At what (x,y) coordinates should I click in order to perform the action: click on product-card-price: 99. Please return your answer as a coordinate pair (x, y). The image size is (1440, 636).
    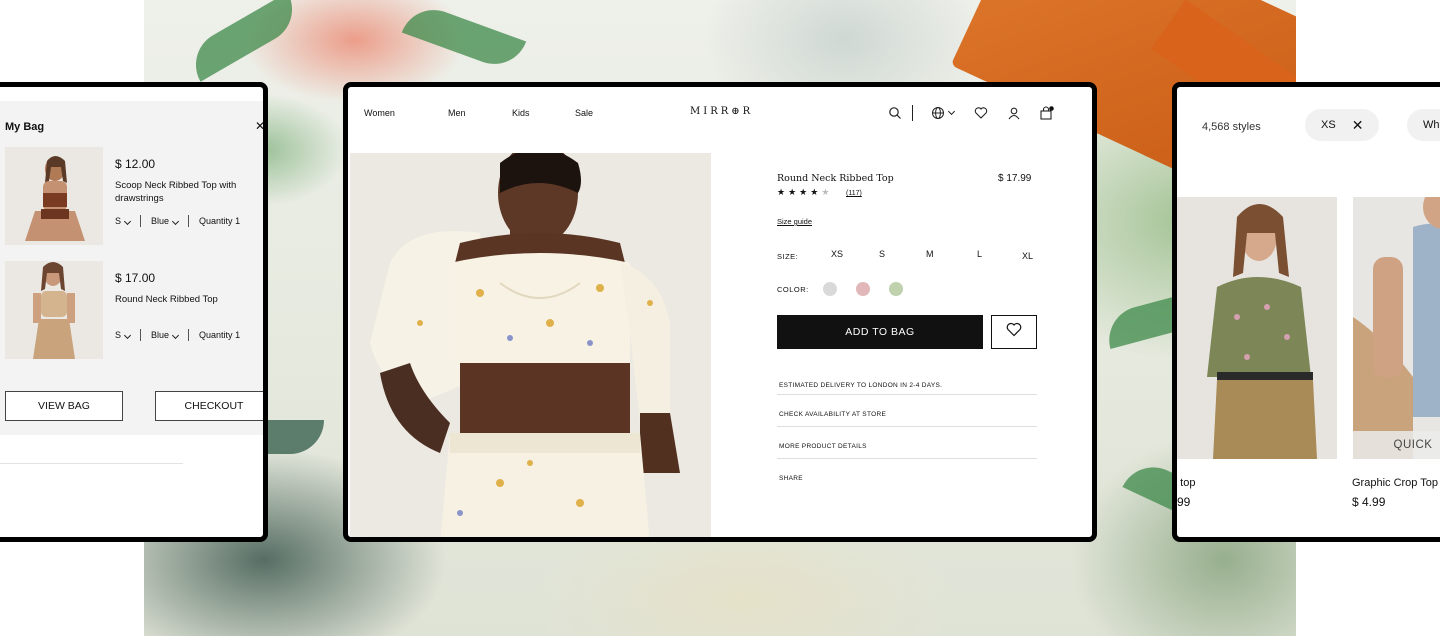
    Looking at the image, I should click on (1184, 502).